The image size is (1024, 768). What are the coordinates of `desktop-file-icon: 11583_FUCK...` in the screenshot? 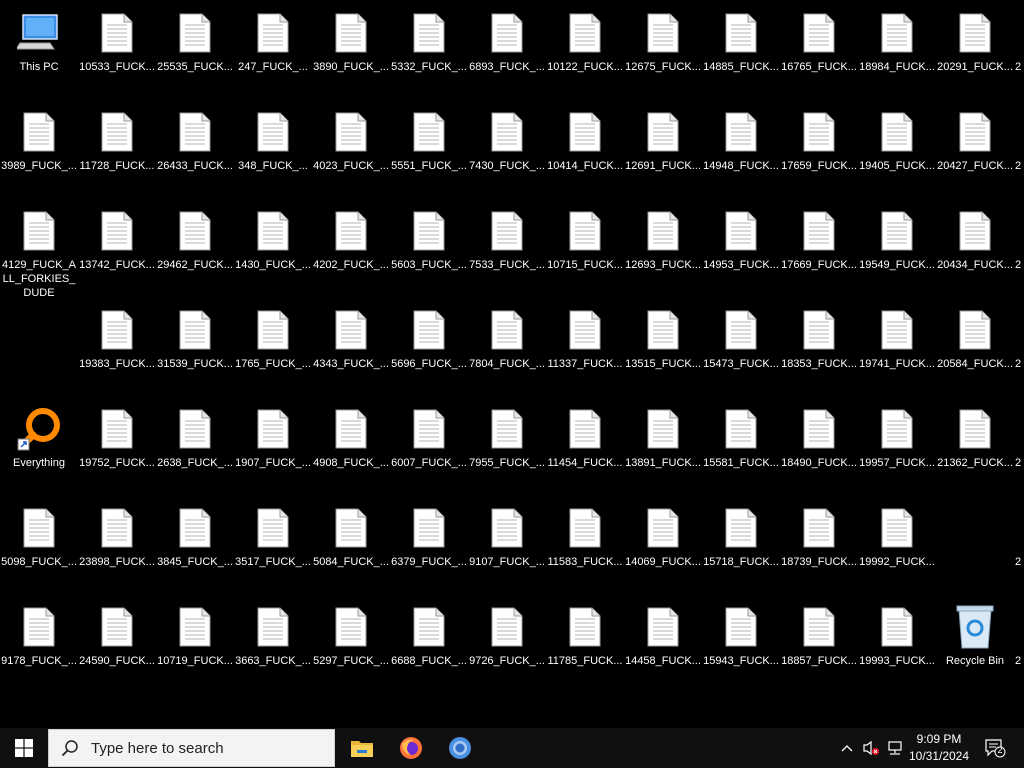 It's located at (585, 536).